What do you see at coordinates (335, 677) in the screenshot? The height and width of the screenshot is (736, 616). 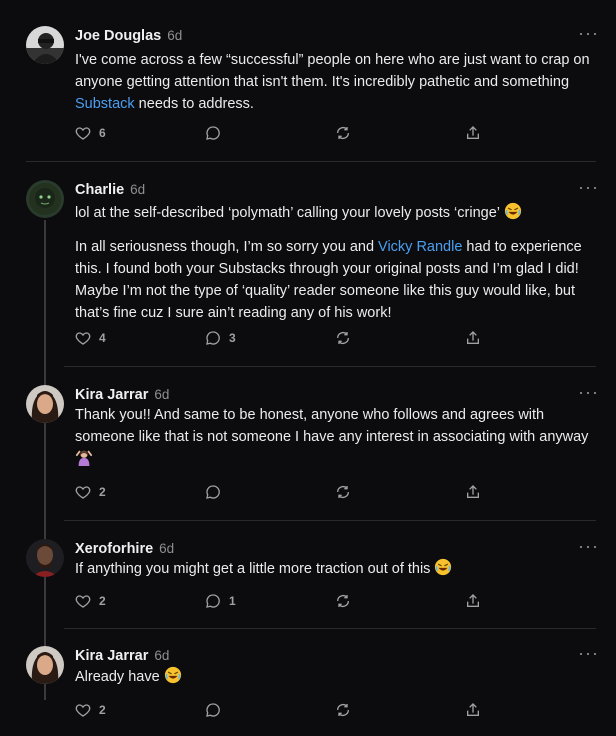 I see `comment-body: Already have` at bounding box center [335, 677].